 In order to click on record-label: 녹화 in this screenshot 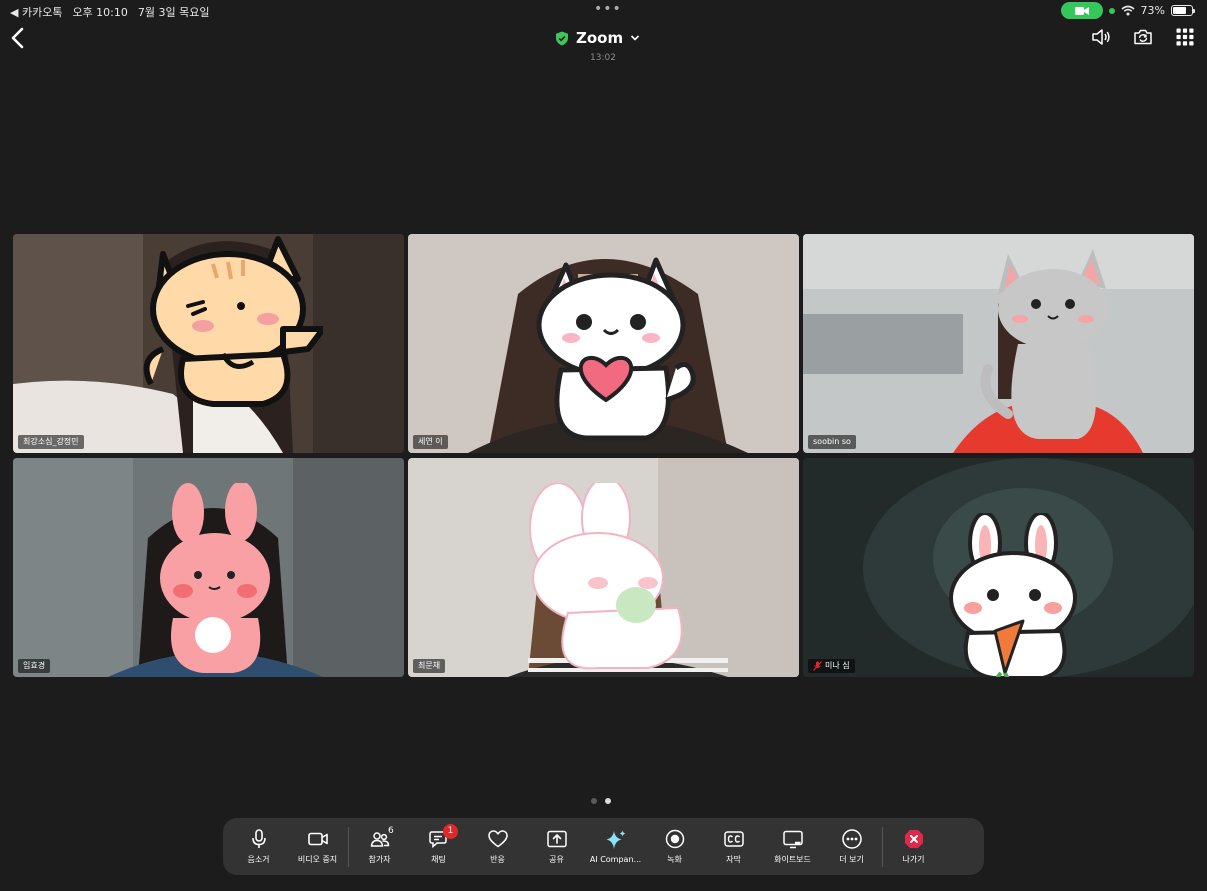, I will do `click(674, 859)`.